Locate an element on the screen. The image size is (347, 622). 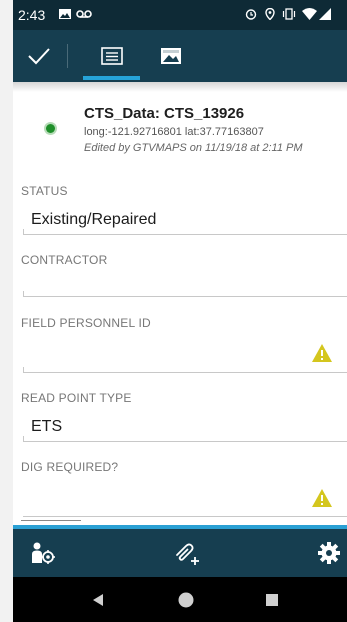
nav-back-button is located at coordinates (98, 599).